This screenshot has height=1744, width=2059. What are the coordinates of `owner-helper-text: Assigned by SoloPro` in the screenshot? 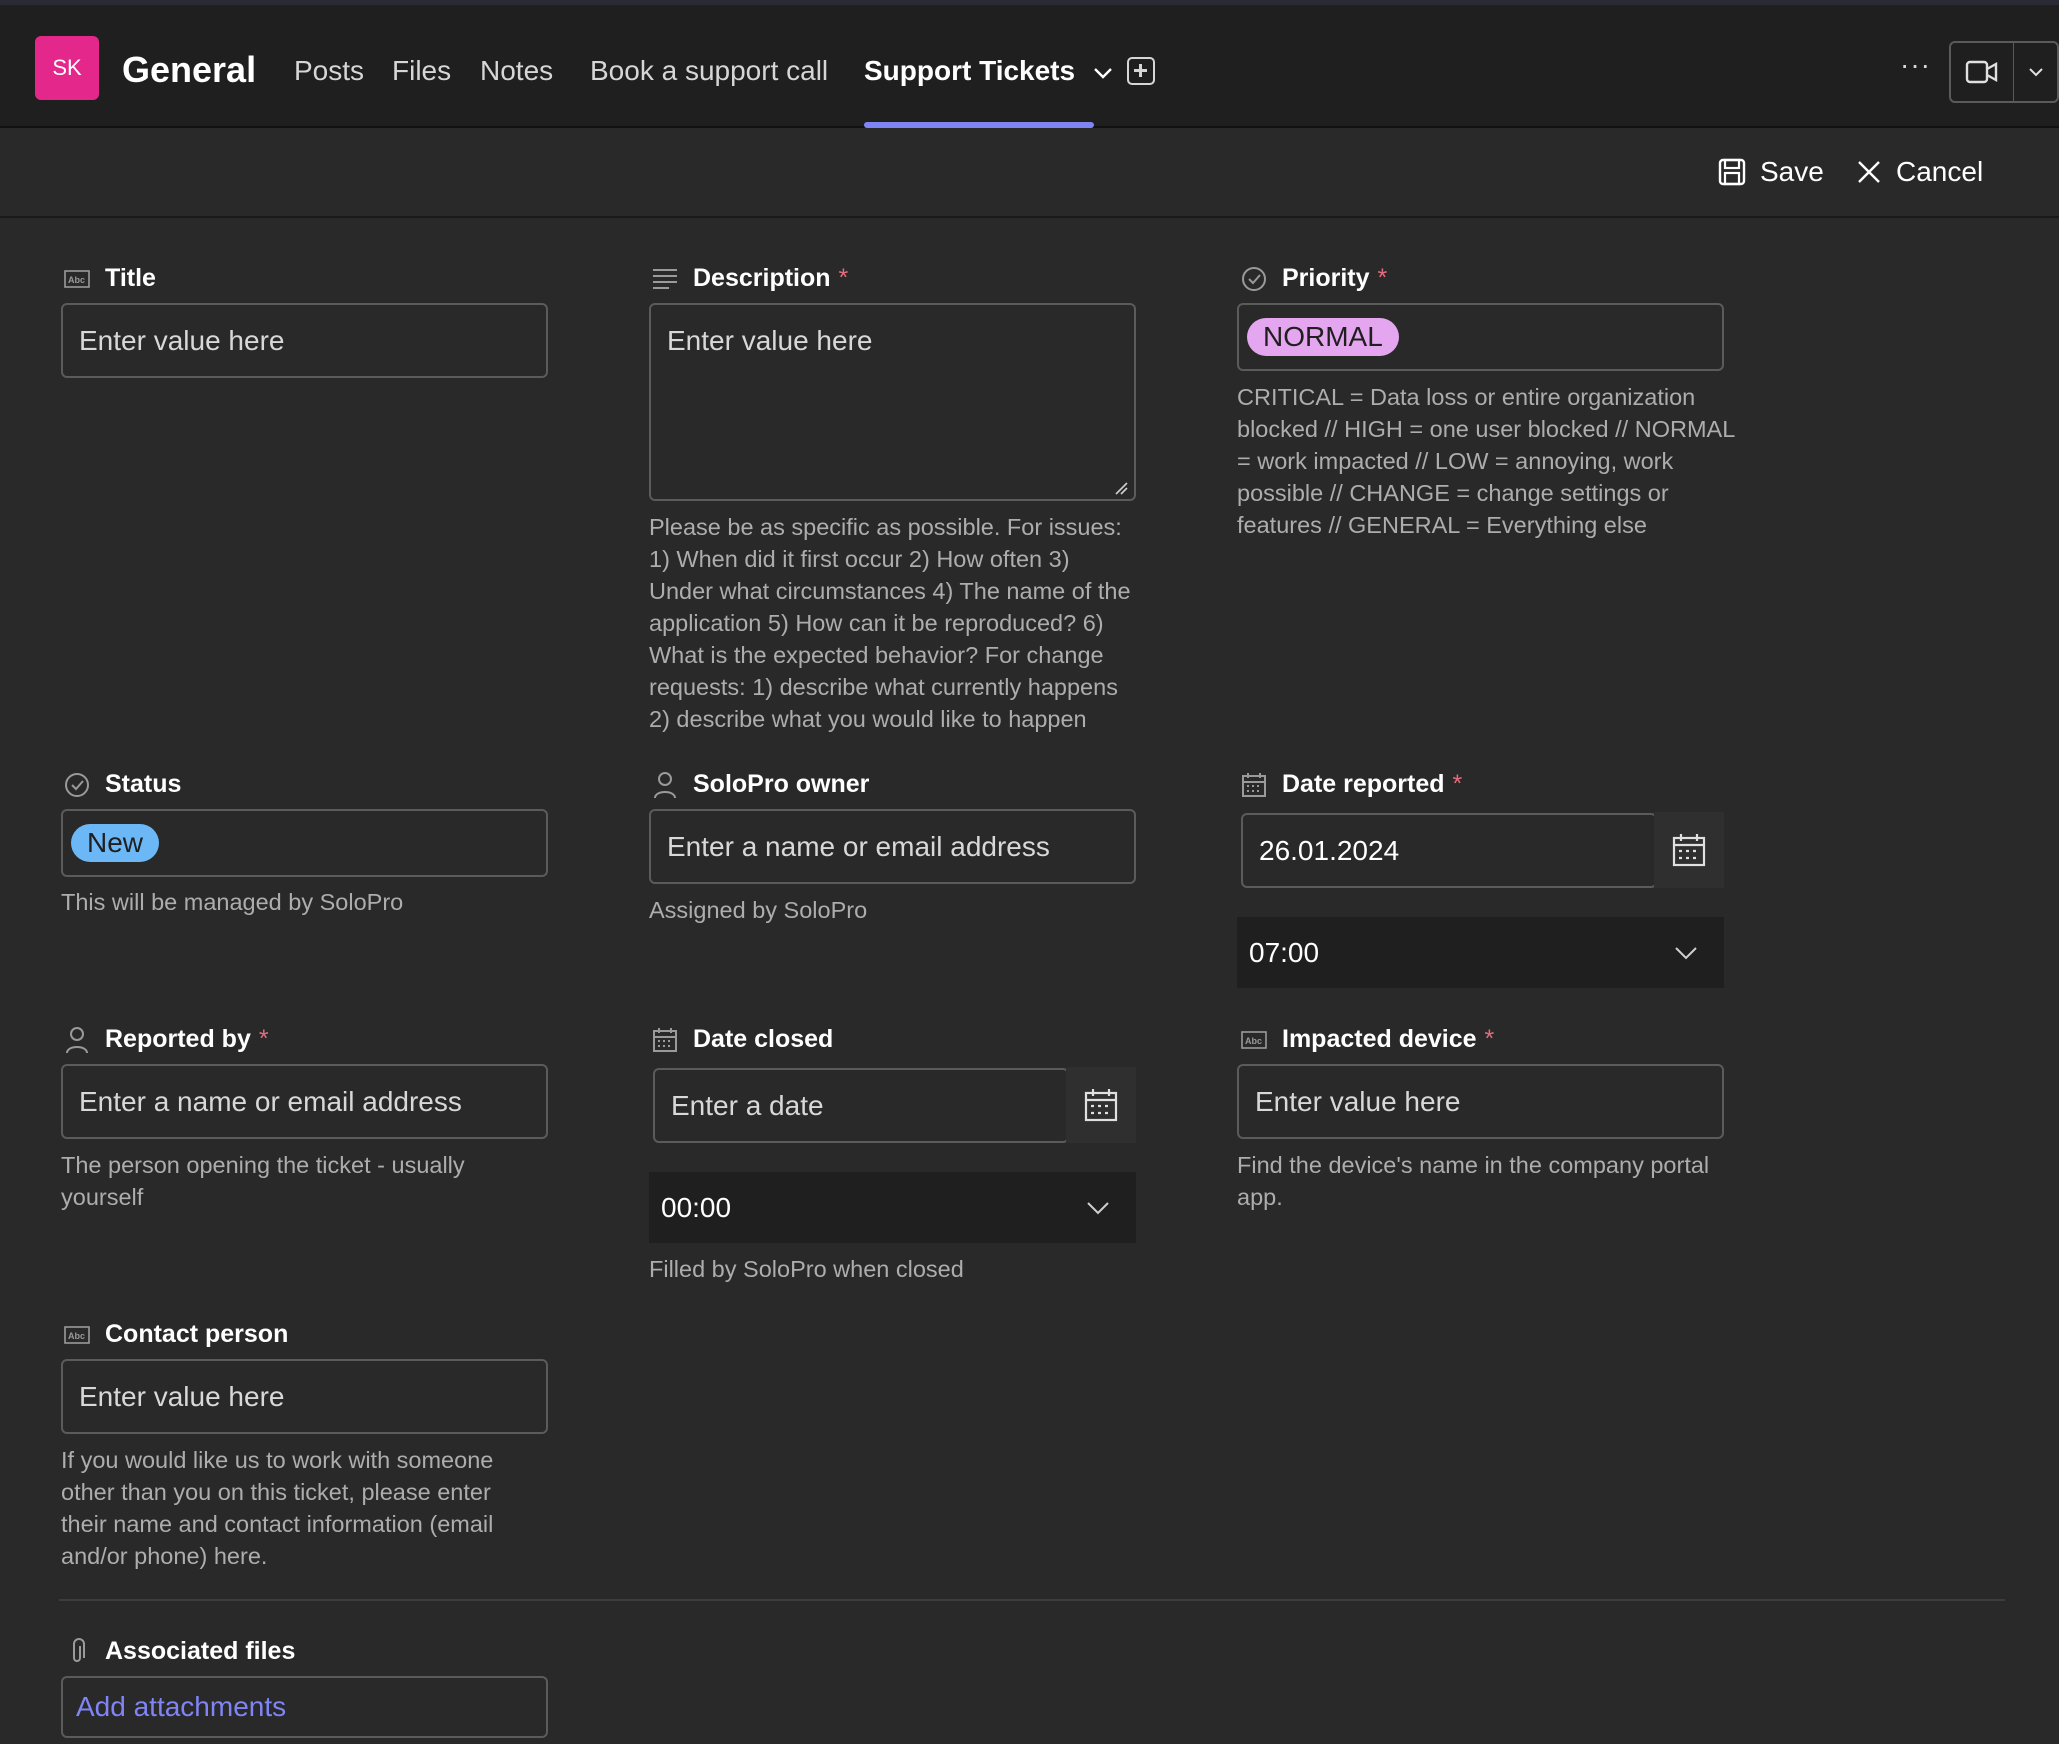 It's located at (758, 910).